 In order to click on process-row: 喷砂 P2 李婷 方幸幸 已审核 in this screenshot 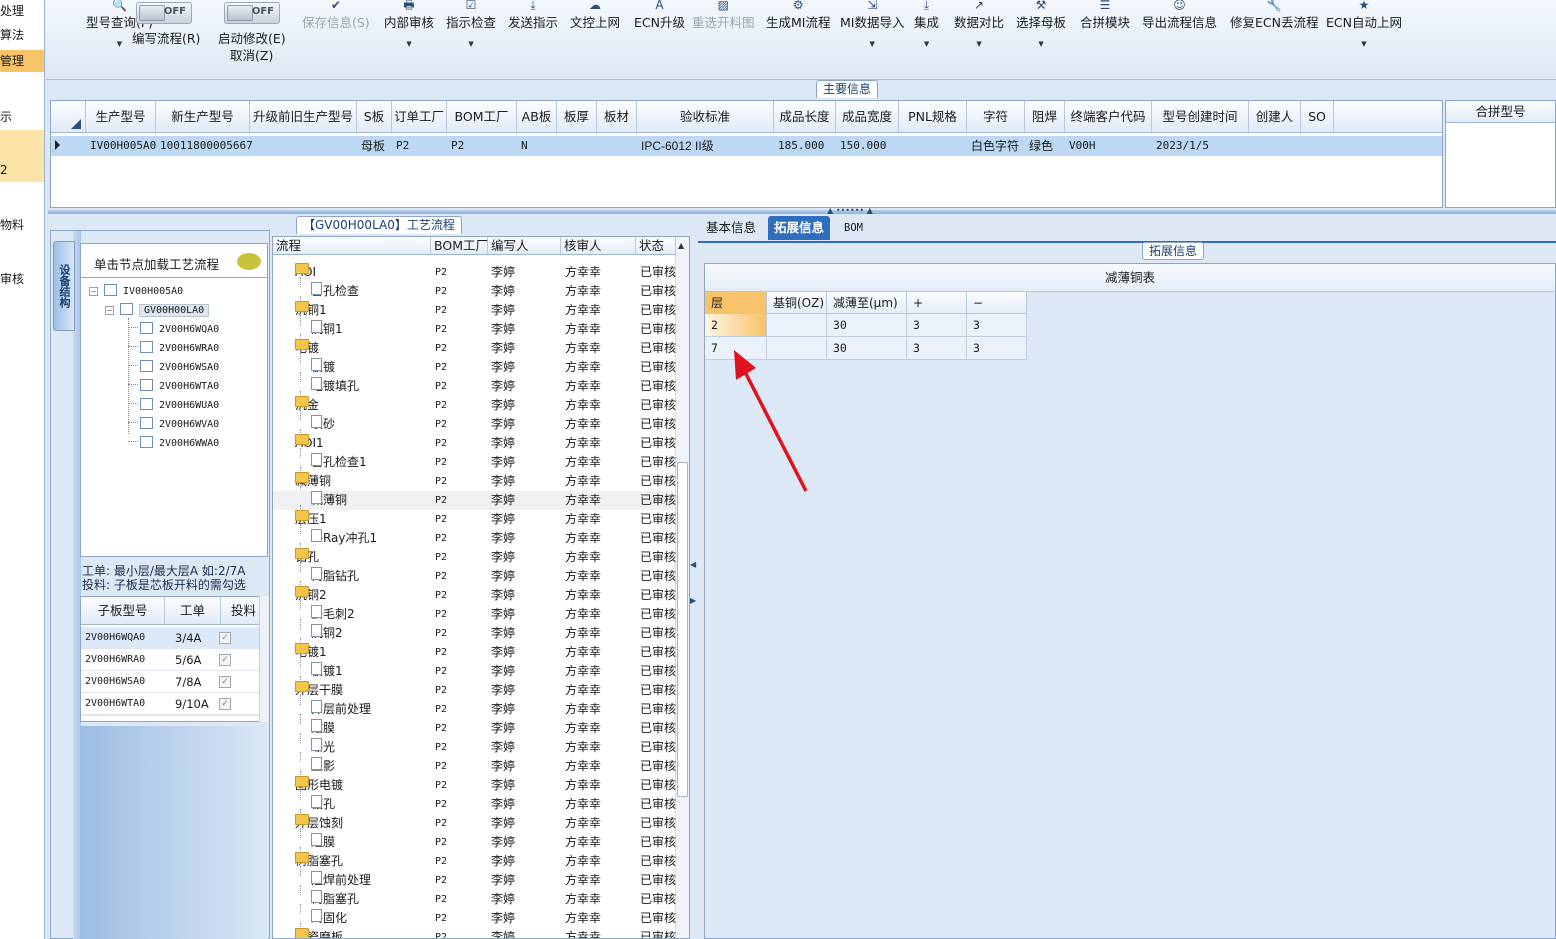, I will do `click(474, 424)`.